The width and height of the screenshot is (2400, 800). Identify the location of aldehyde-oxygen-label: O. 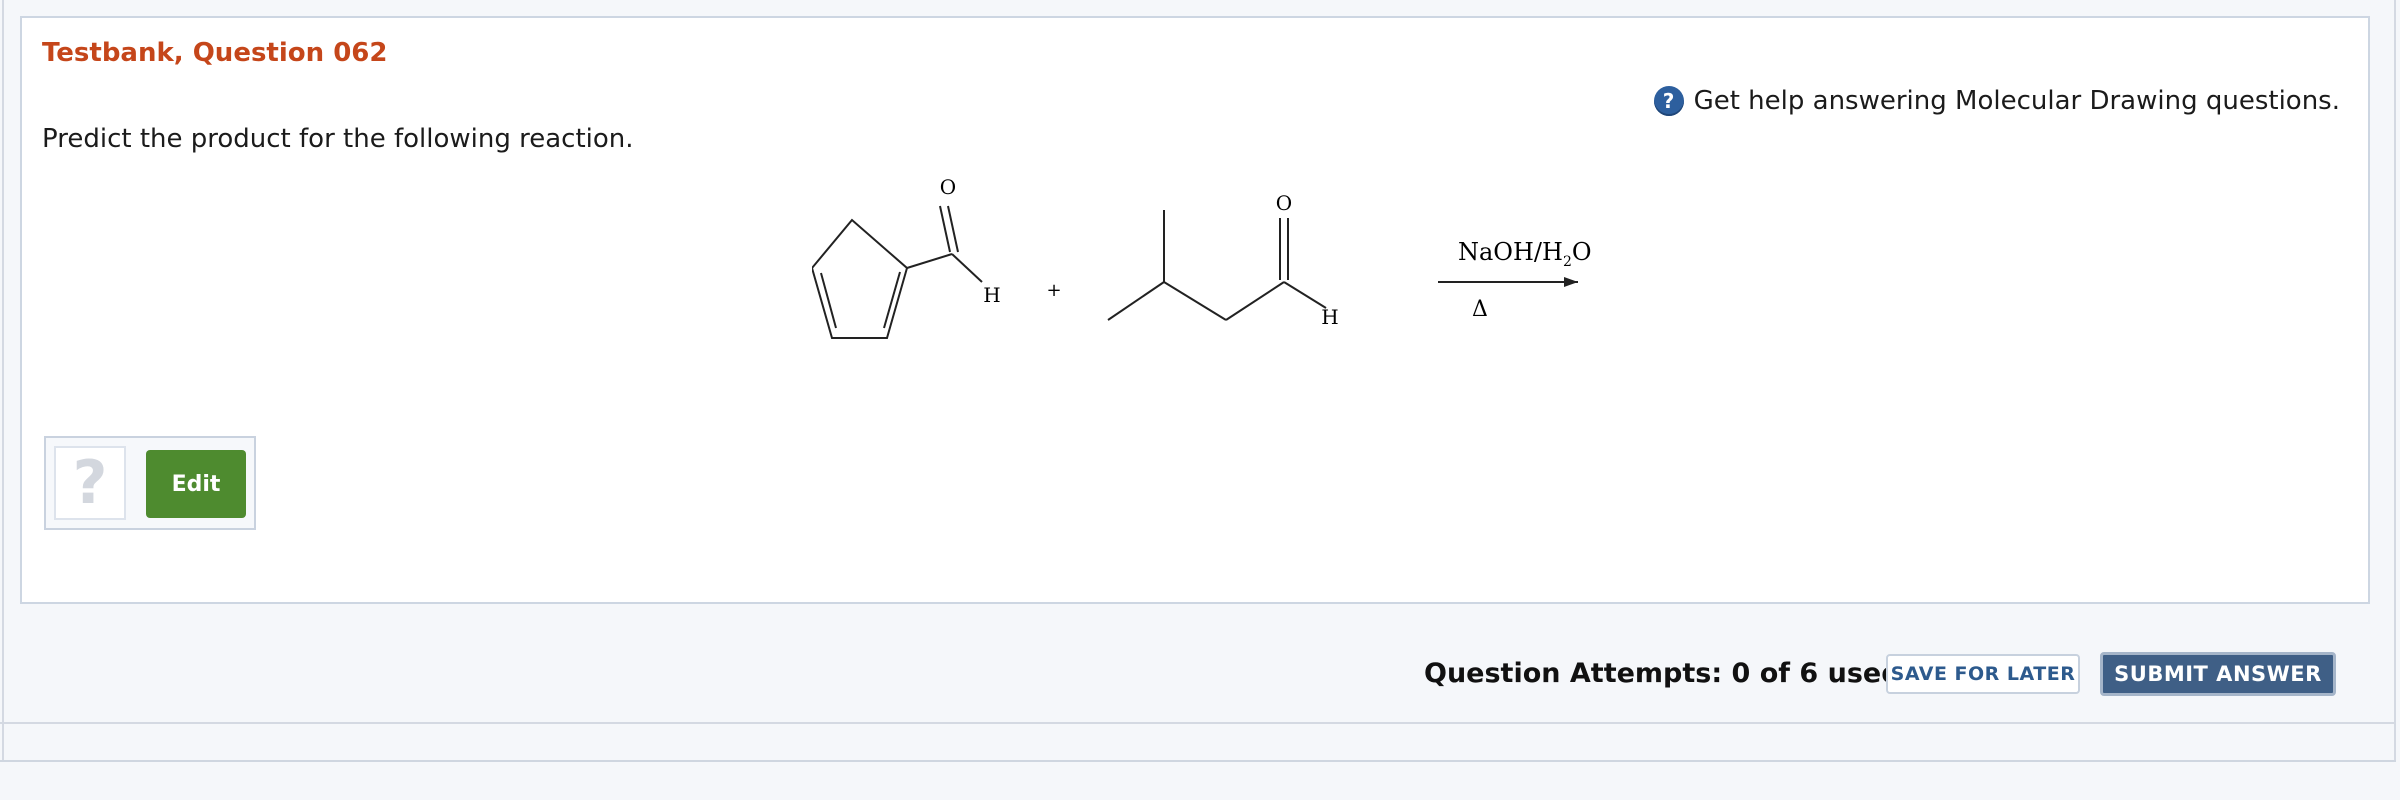
(948, 187).